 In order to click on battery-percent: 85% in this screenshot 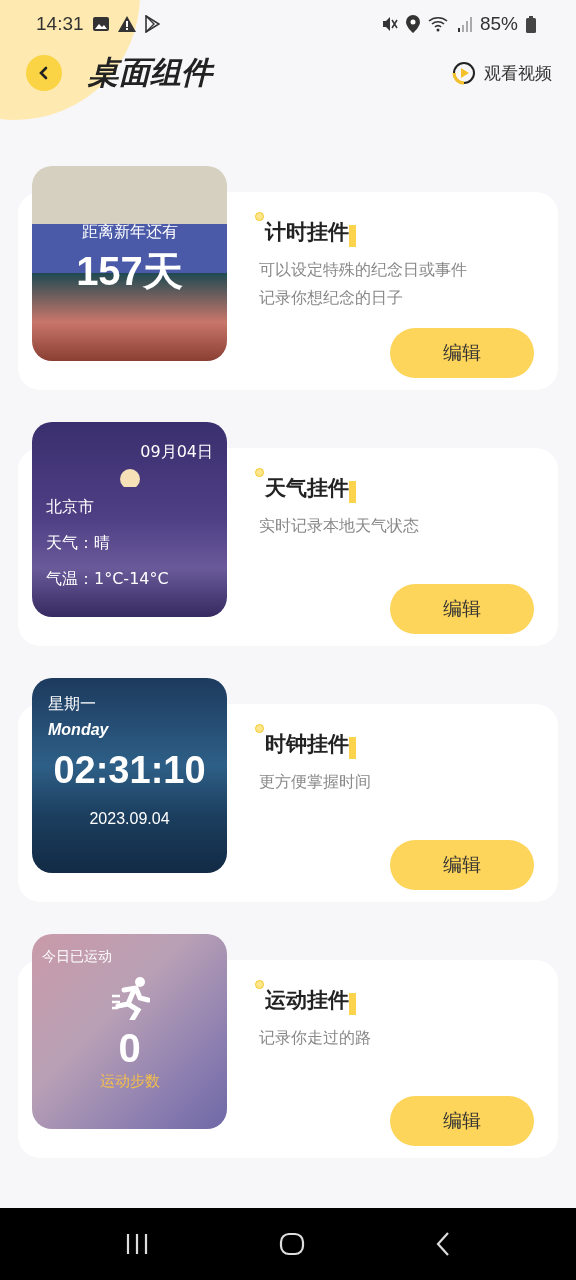, I will do `click(498, 24)`.